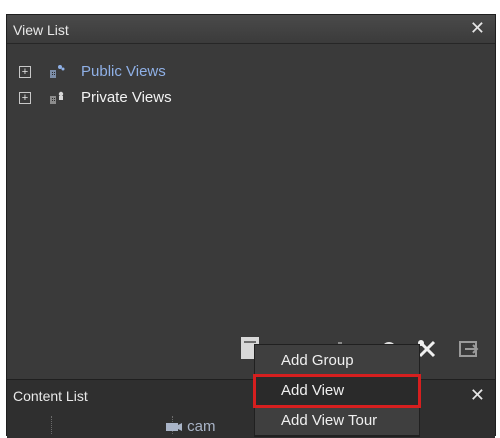  I want to click on grid-public-icon, so click(57, 71).